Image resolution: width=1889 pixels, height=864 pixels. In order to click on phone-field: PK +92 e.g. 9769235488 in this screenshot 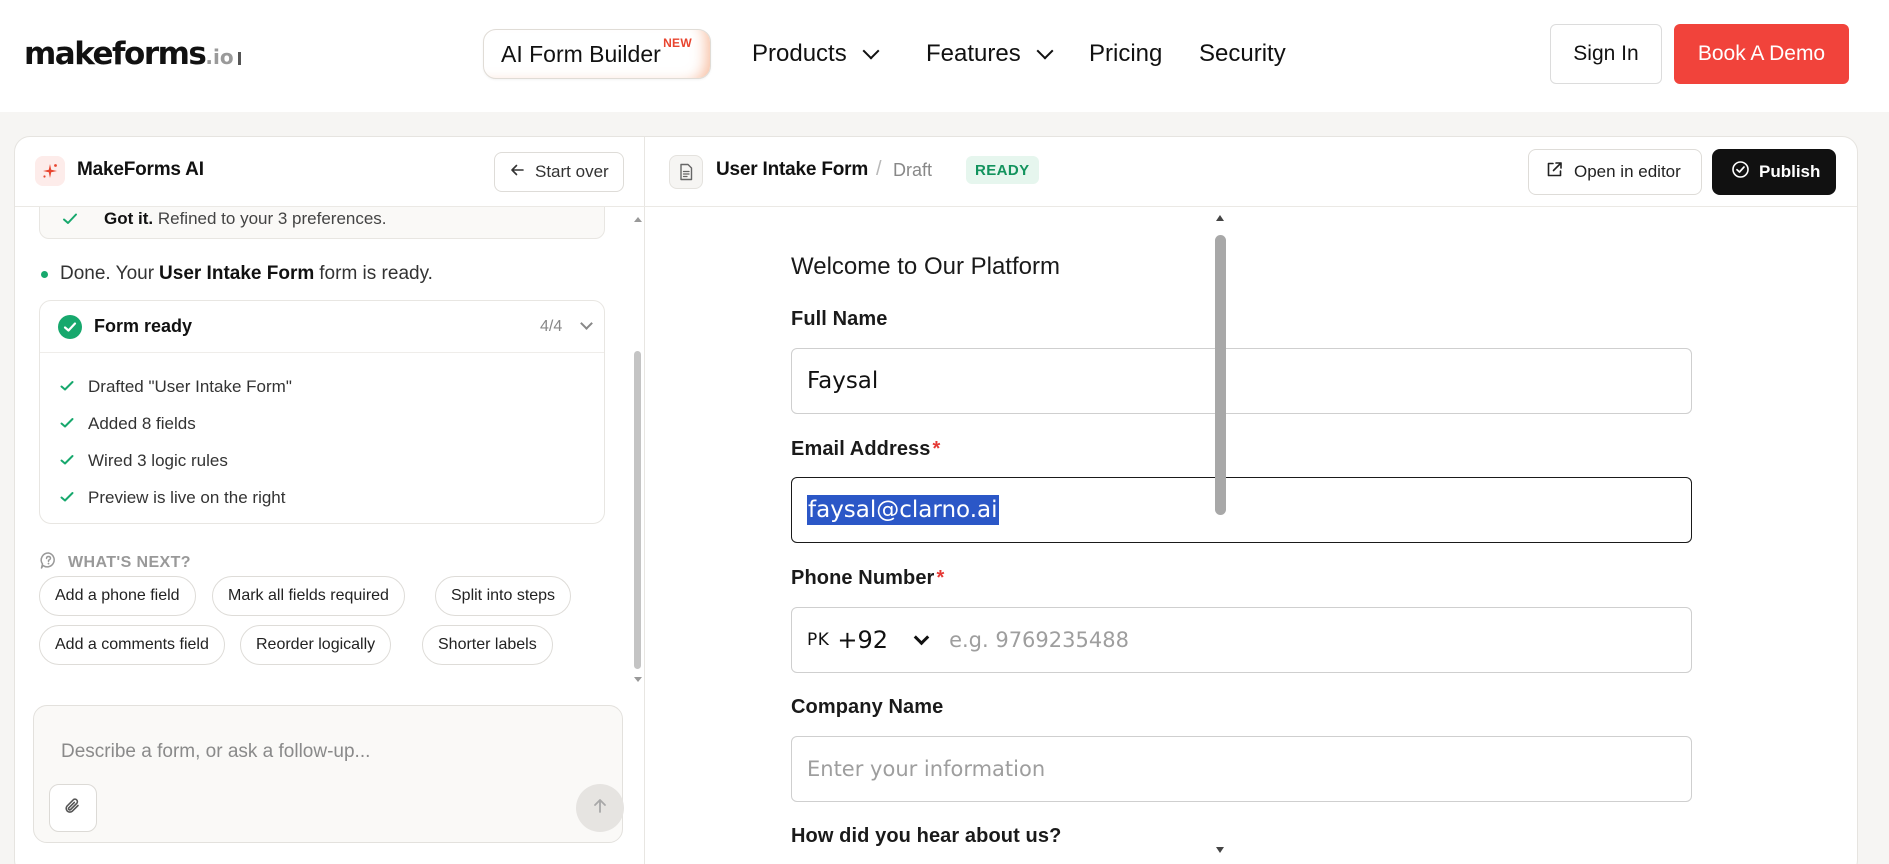, I will do `click(1241, 640)`.